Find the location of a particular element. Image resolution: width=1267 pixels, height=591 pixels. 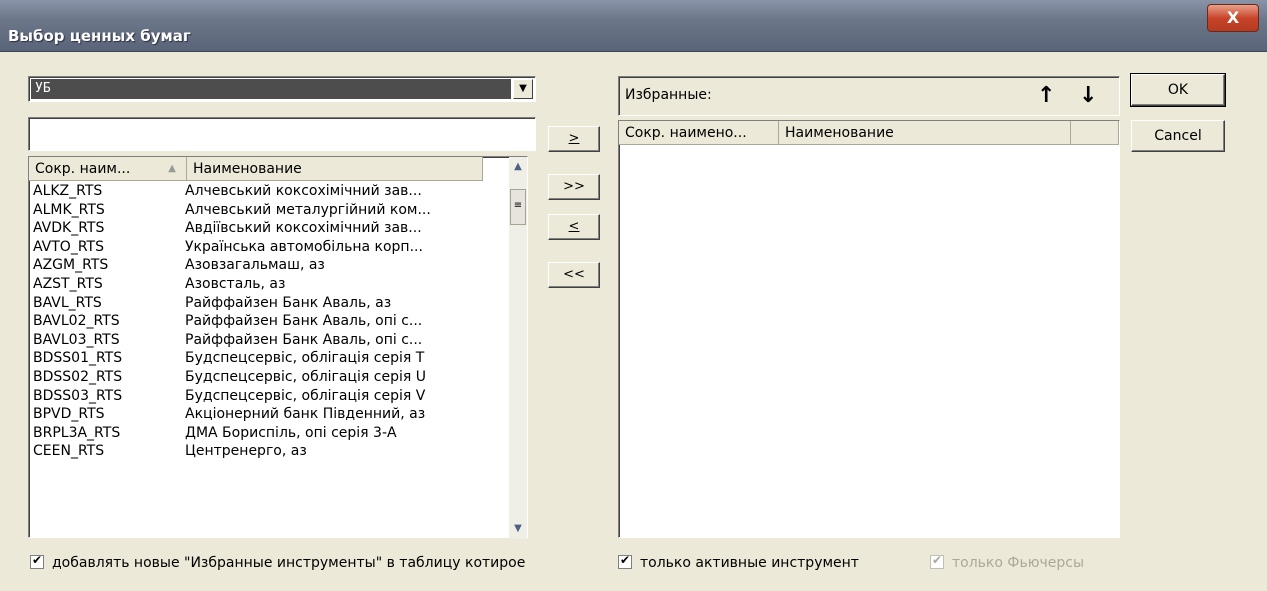

cell-short-name: BDSS02_RTS is located at coordinates (78, 376).